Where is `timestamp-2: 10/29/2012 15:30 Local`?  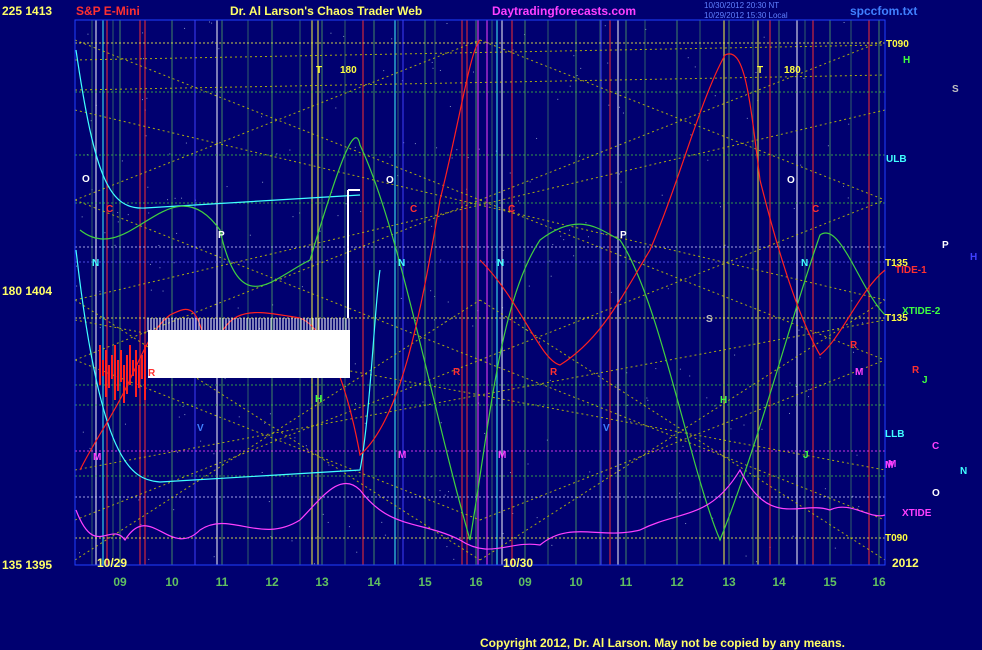
timestamp-2: 10/29/2012 15:30 Local is located at coordinates (746, 15).